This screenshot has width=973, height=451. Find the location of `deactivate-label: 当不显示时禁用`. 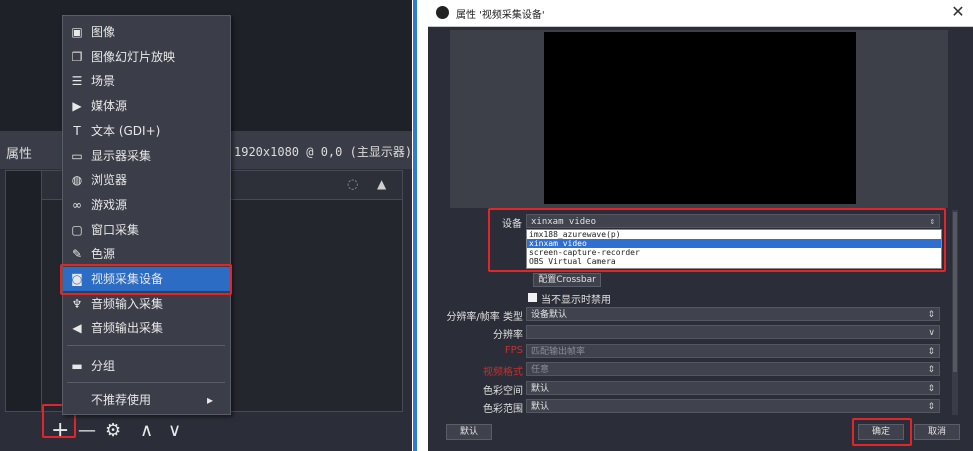

deactivate-label: 当不显示时禁用 is located at coordinates (576, 300).